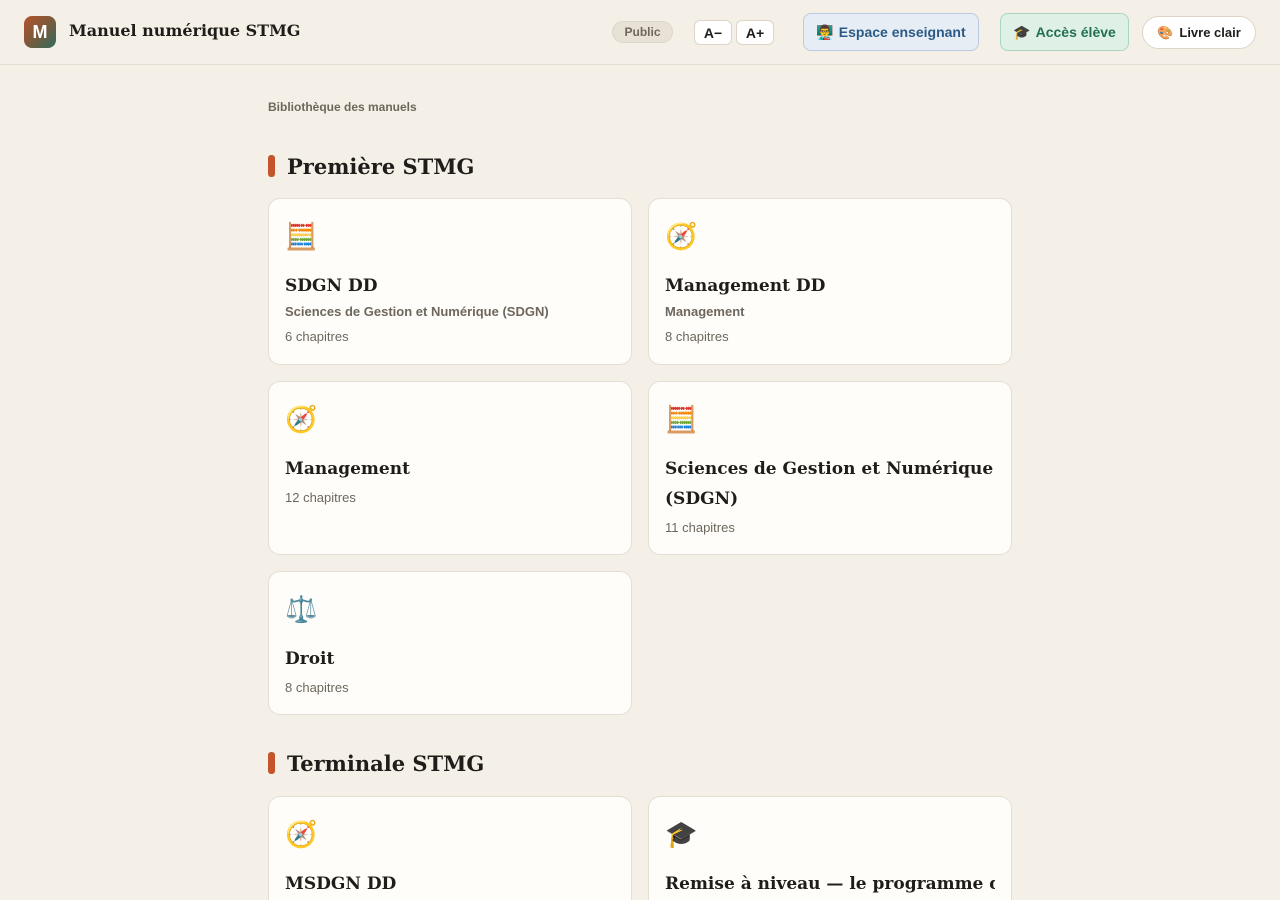 The width and height of the screenshot is (1280, 900). I want to click on book-subject: Sciences de Gestion et Numérique (SDGN), so click(417, 311).